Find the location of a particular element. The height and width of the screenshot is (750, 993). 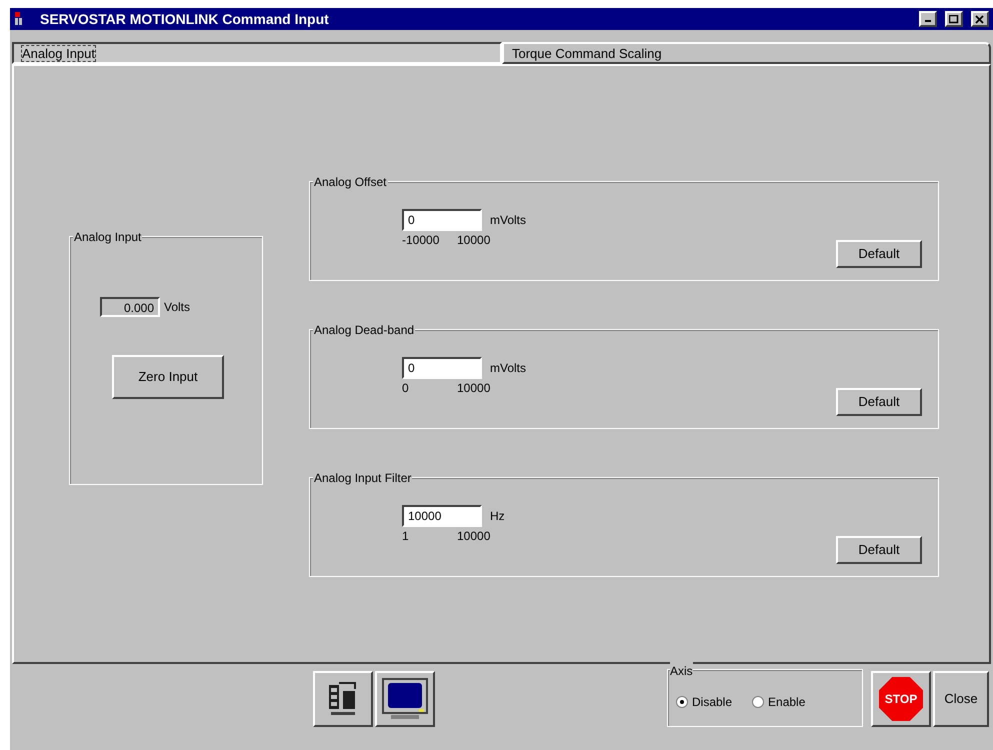

eeprom-button is located at coordinates (343, 699).